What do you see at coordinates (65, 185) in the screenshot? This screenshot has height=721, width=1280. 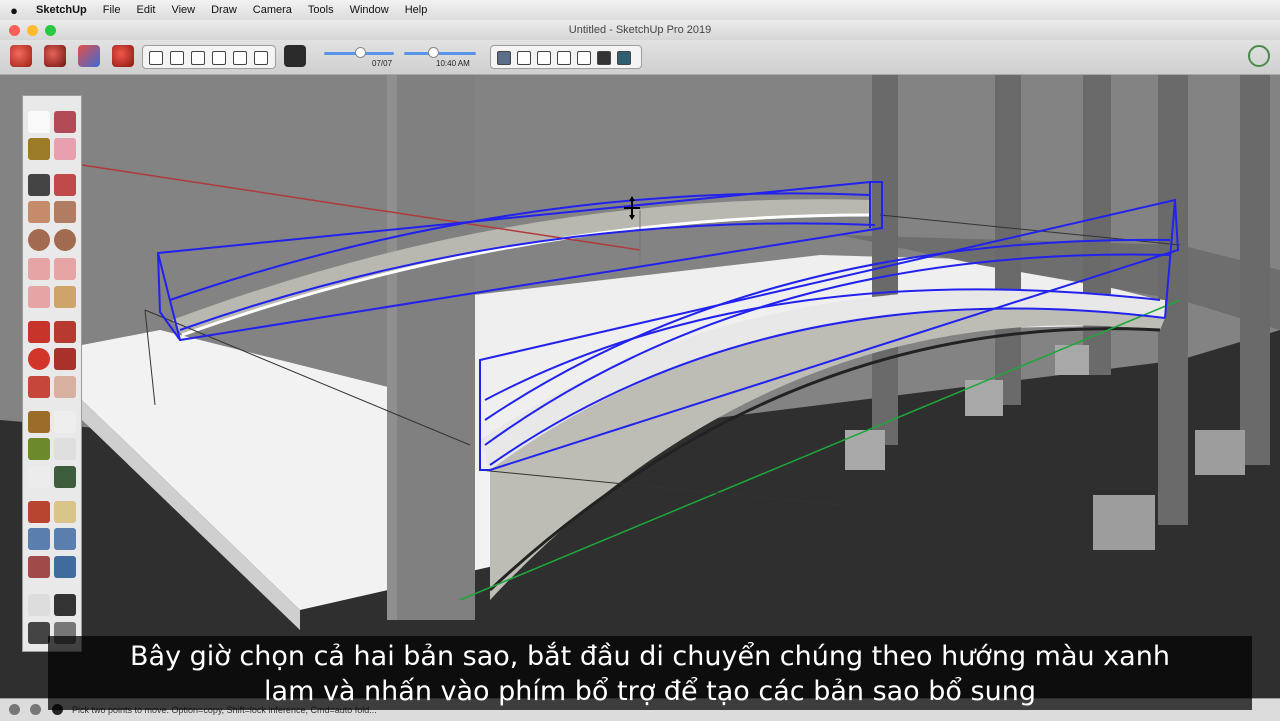 I see `freehand-tool-icon` at bounding box center [65, 185].